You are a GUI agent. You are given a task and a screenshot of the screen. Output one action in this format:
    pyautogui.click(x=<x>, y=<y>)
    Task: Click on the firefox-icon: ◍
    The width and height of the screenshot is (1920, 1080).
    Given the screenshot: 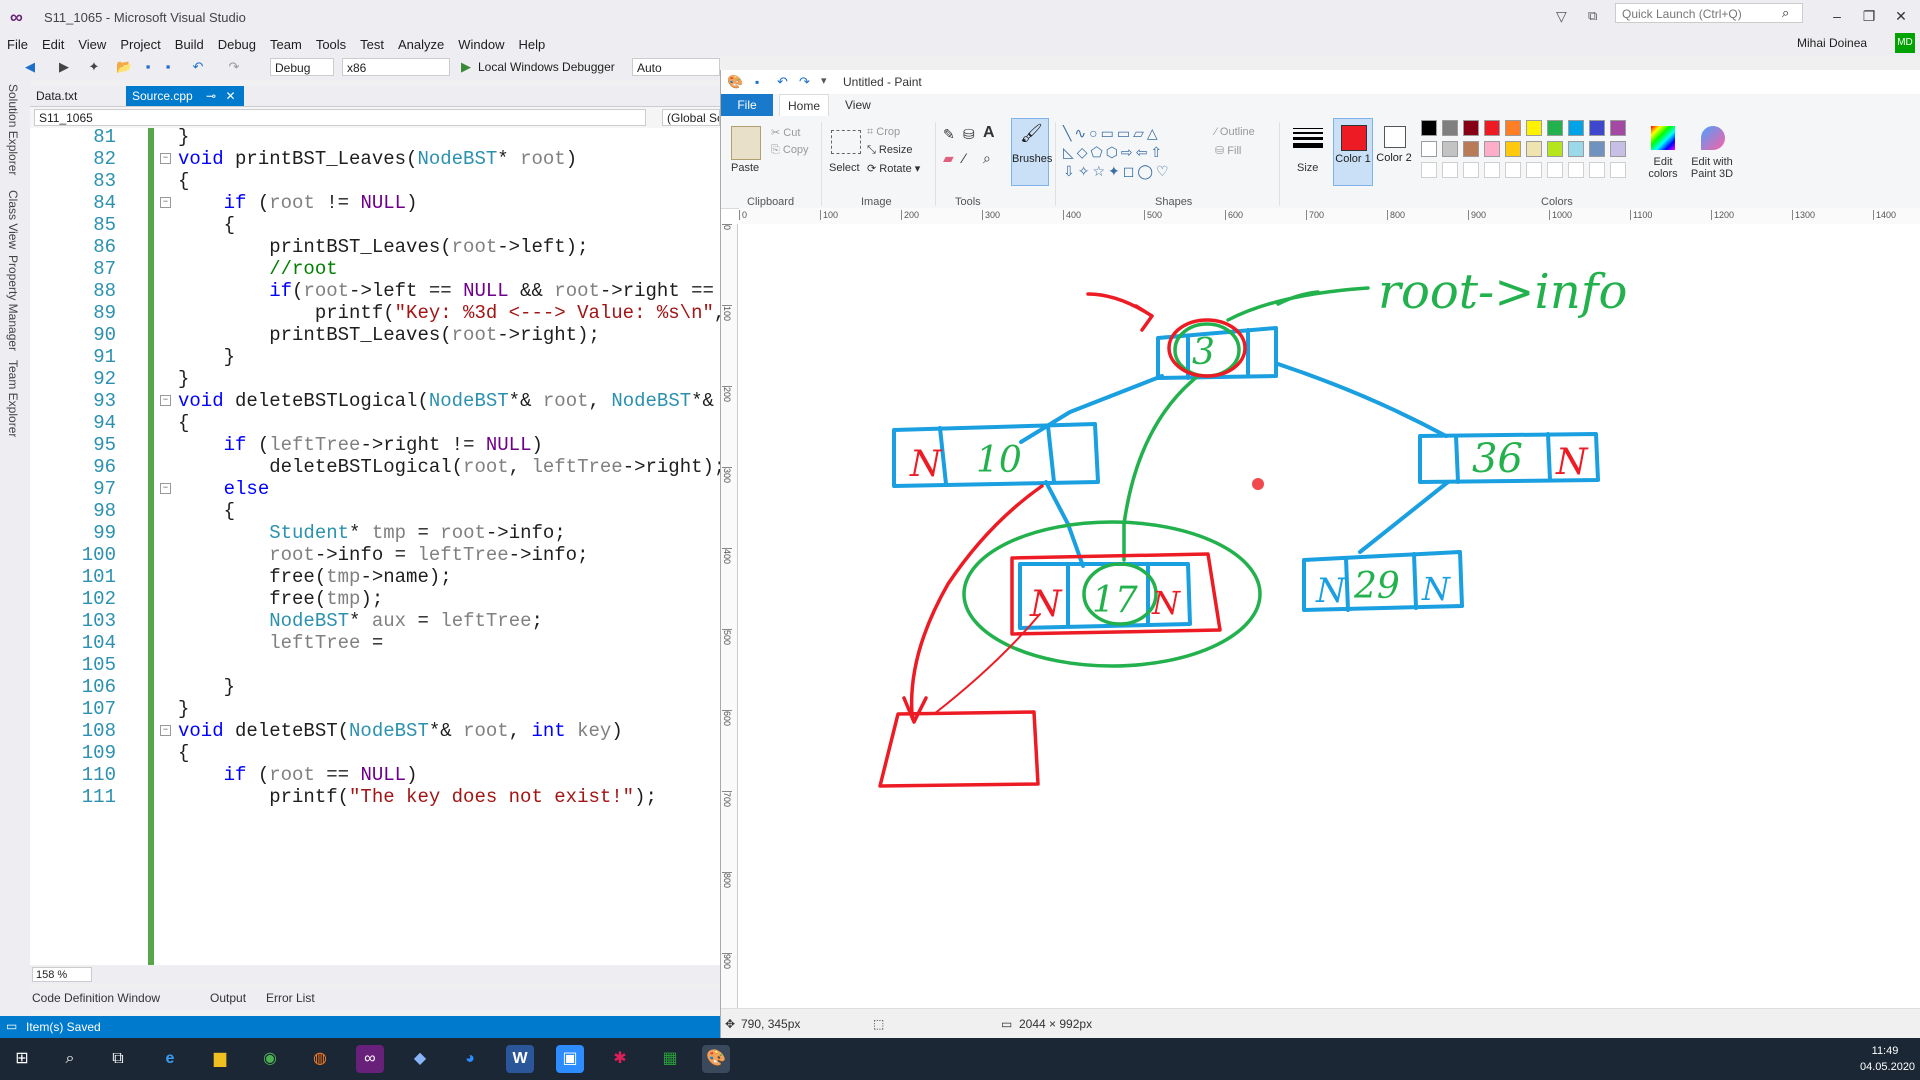 What is the action you would take?
    pyautogui.click(x=320, y=1059)
    